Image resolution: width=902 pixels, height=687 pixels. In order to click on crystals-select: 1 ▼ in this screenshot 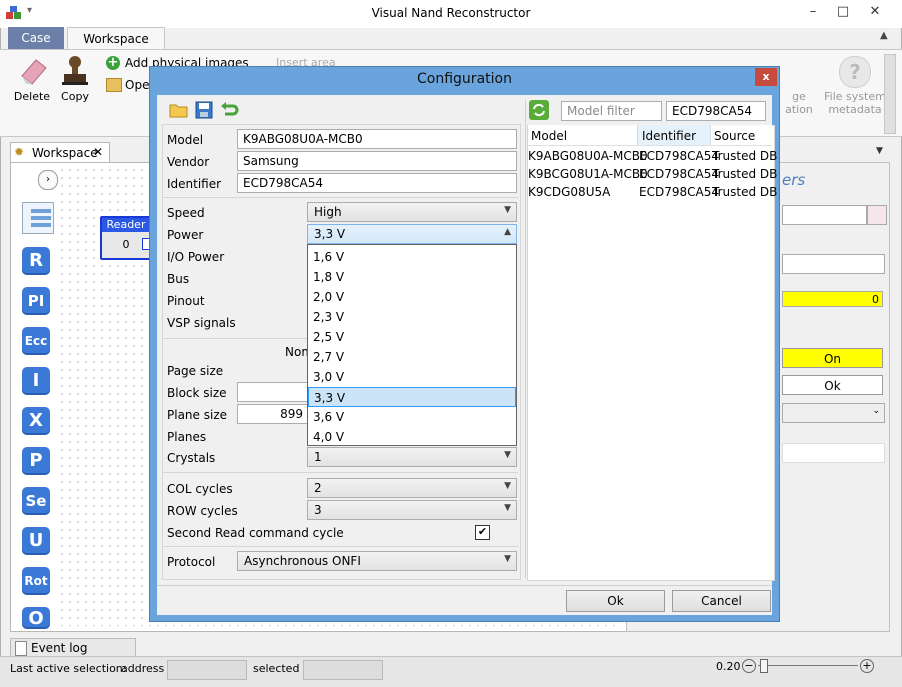, I will do `click(412, 457)`.